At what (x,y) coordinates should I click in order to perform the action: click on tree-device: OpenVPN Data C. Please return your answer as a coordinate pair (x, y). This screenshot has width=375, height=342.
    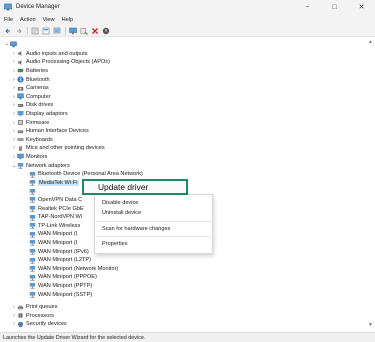
    Looking at the image, I should click on (55, 200).